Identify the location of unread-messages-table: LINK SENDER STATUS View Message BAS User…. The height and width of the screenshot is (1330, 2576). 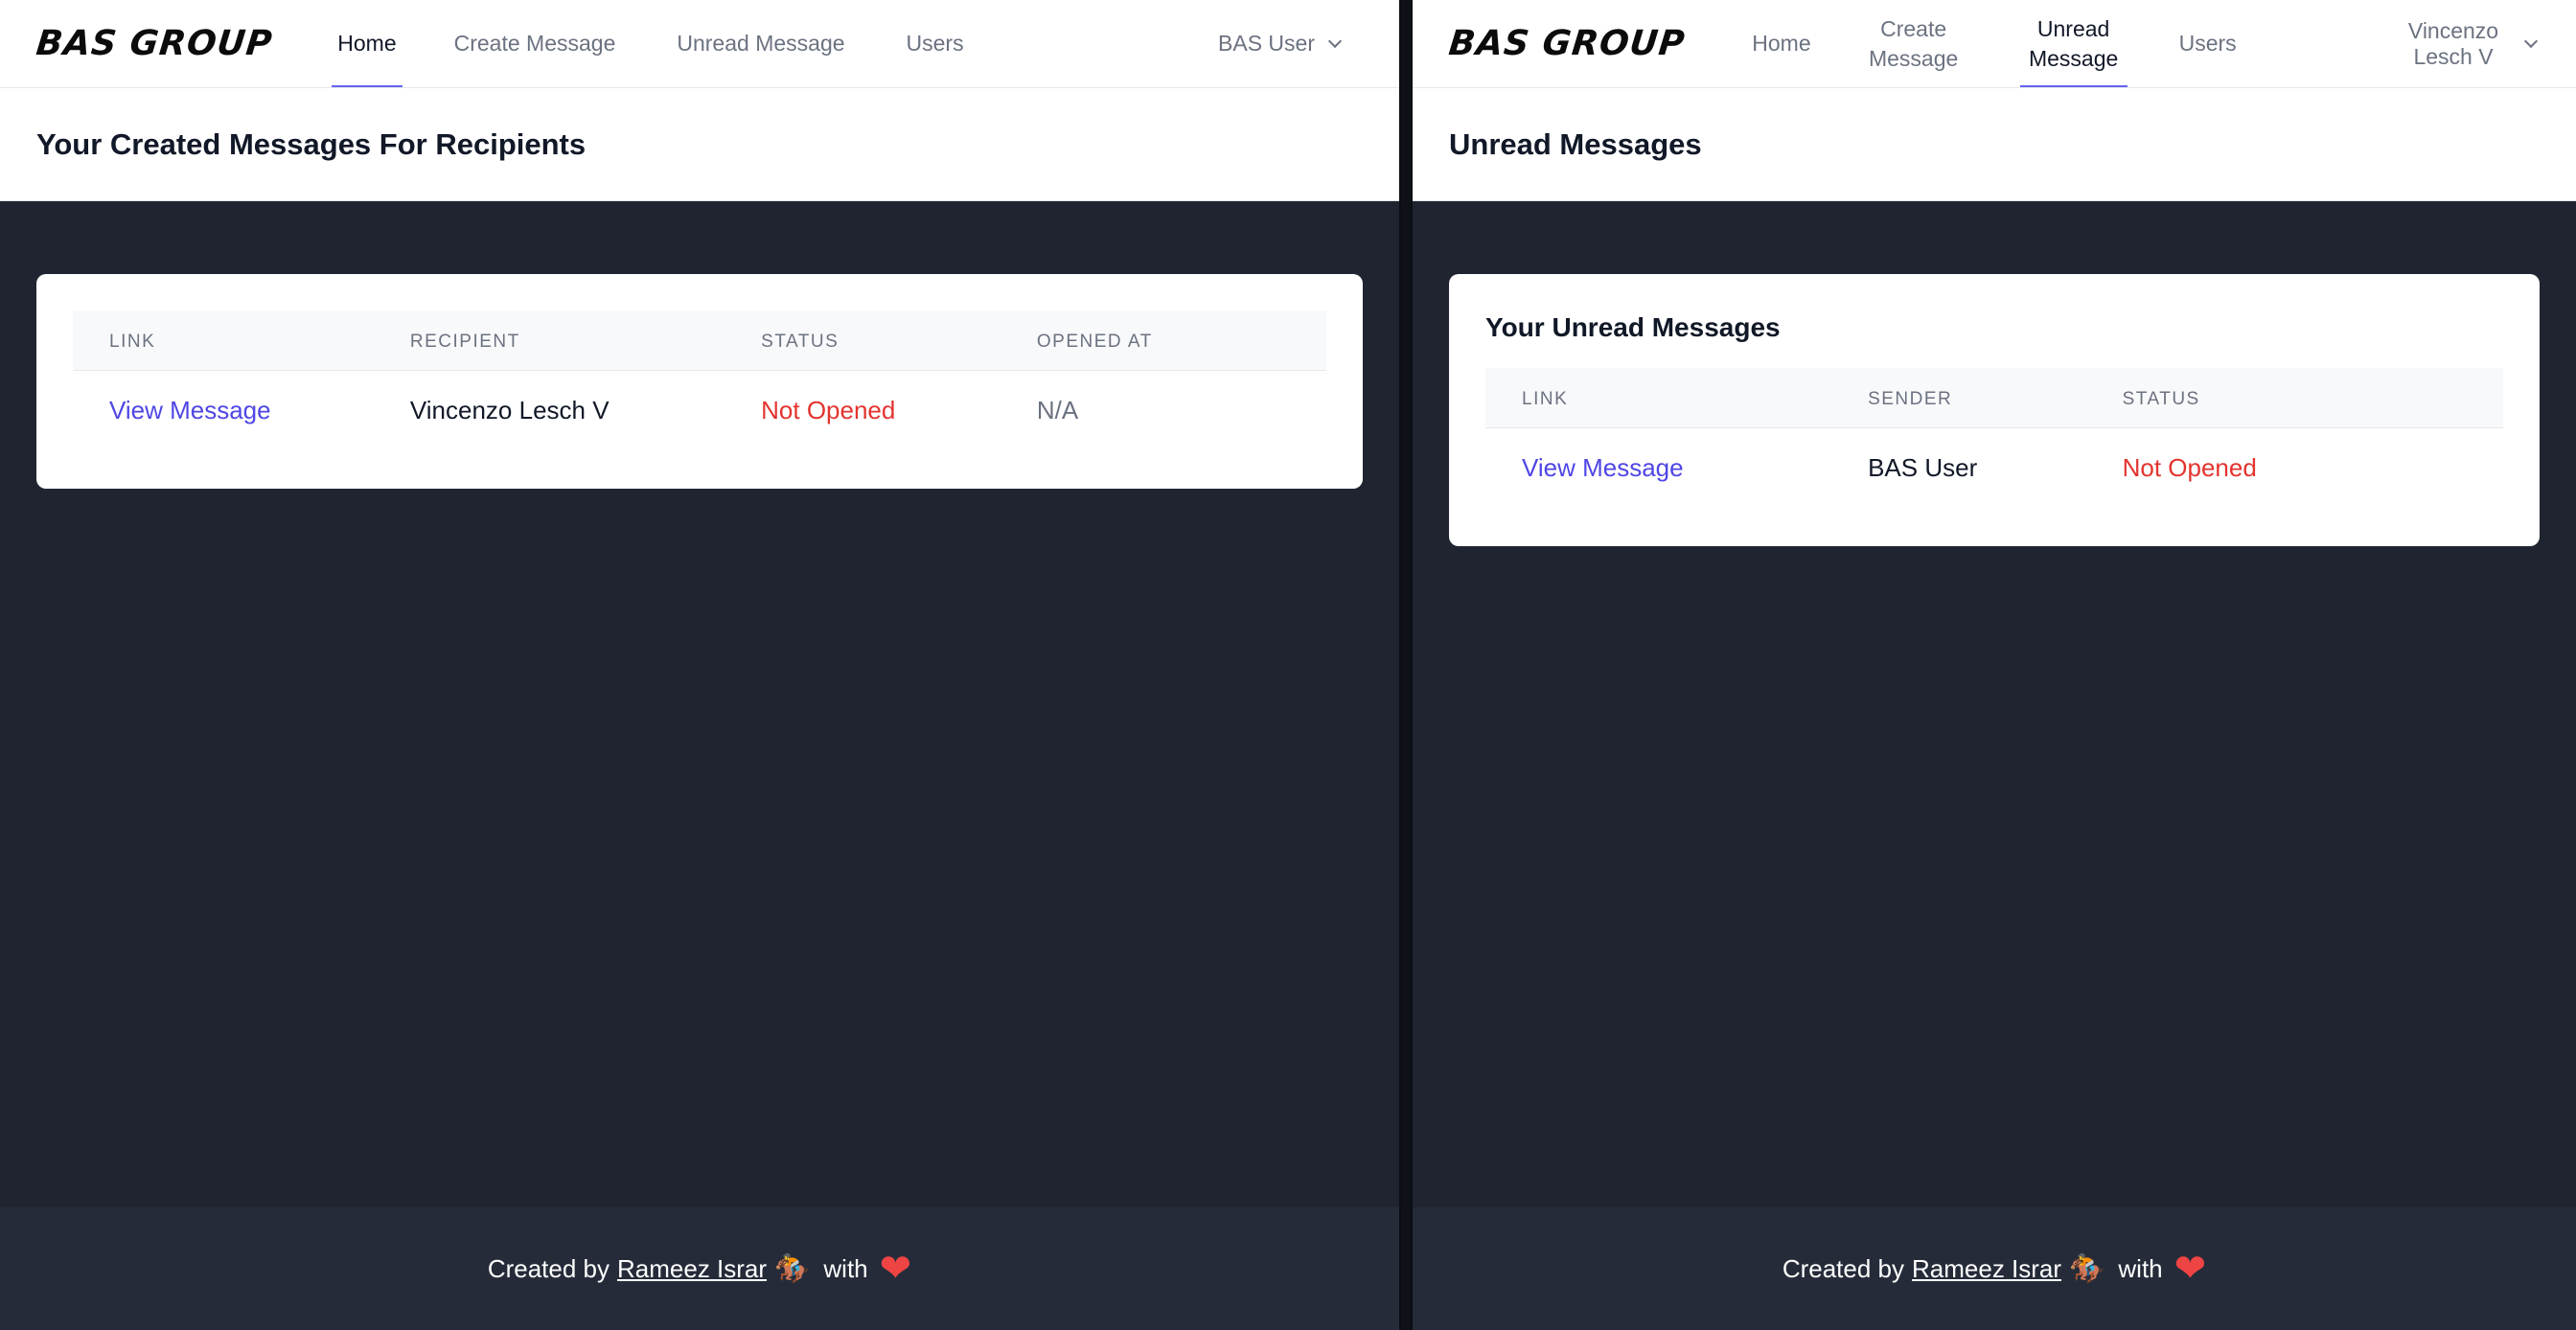
(1994, 439).